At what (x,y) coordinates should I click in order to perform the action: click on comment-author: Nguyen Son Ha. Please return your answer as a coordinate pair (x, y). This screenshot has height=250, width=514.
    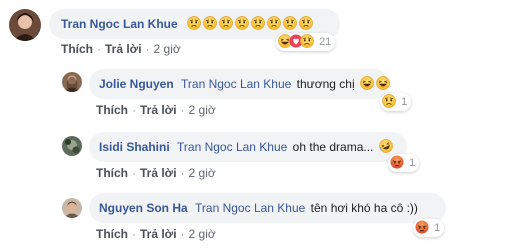
    Looking at the image, I should click on (143, 208).